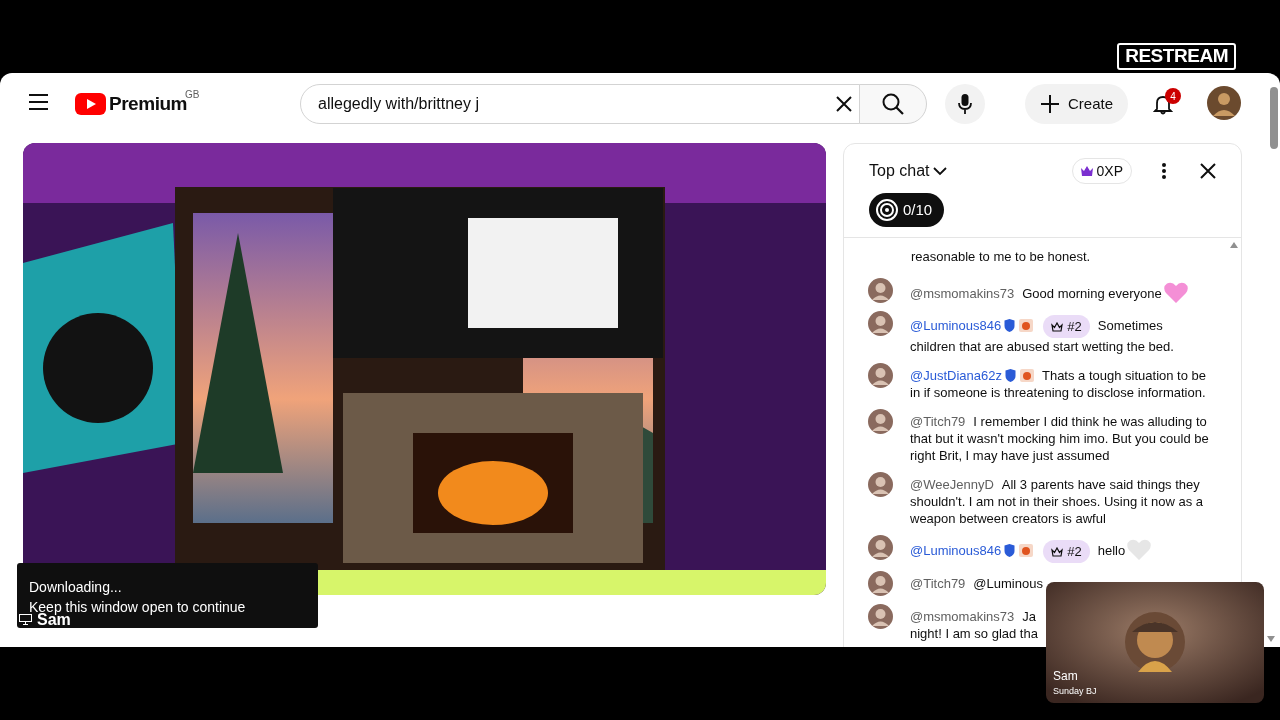 This screenshot has height=720, width=1280. Describe the element at coordinates (844, 104) in the screenshot. I see `clear-icon` at that location.